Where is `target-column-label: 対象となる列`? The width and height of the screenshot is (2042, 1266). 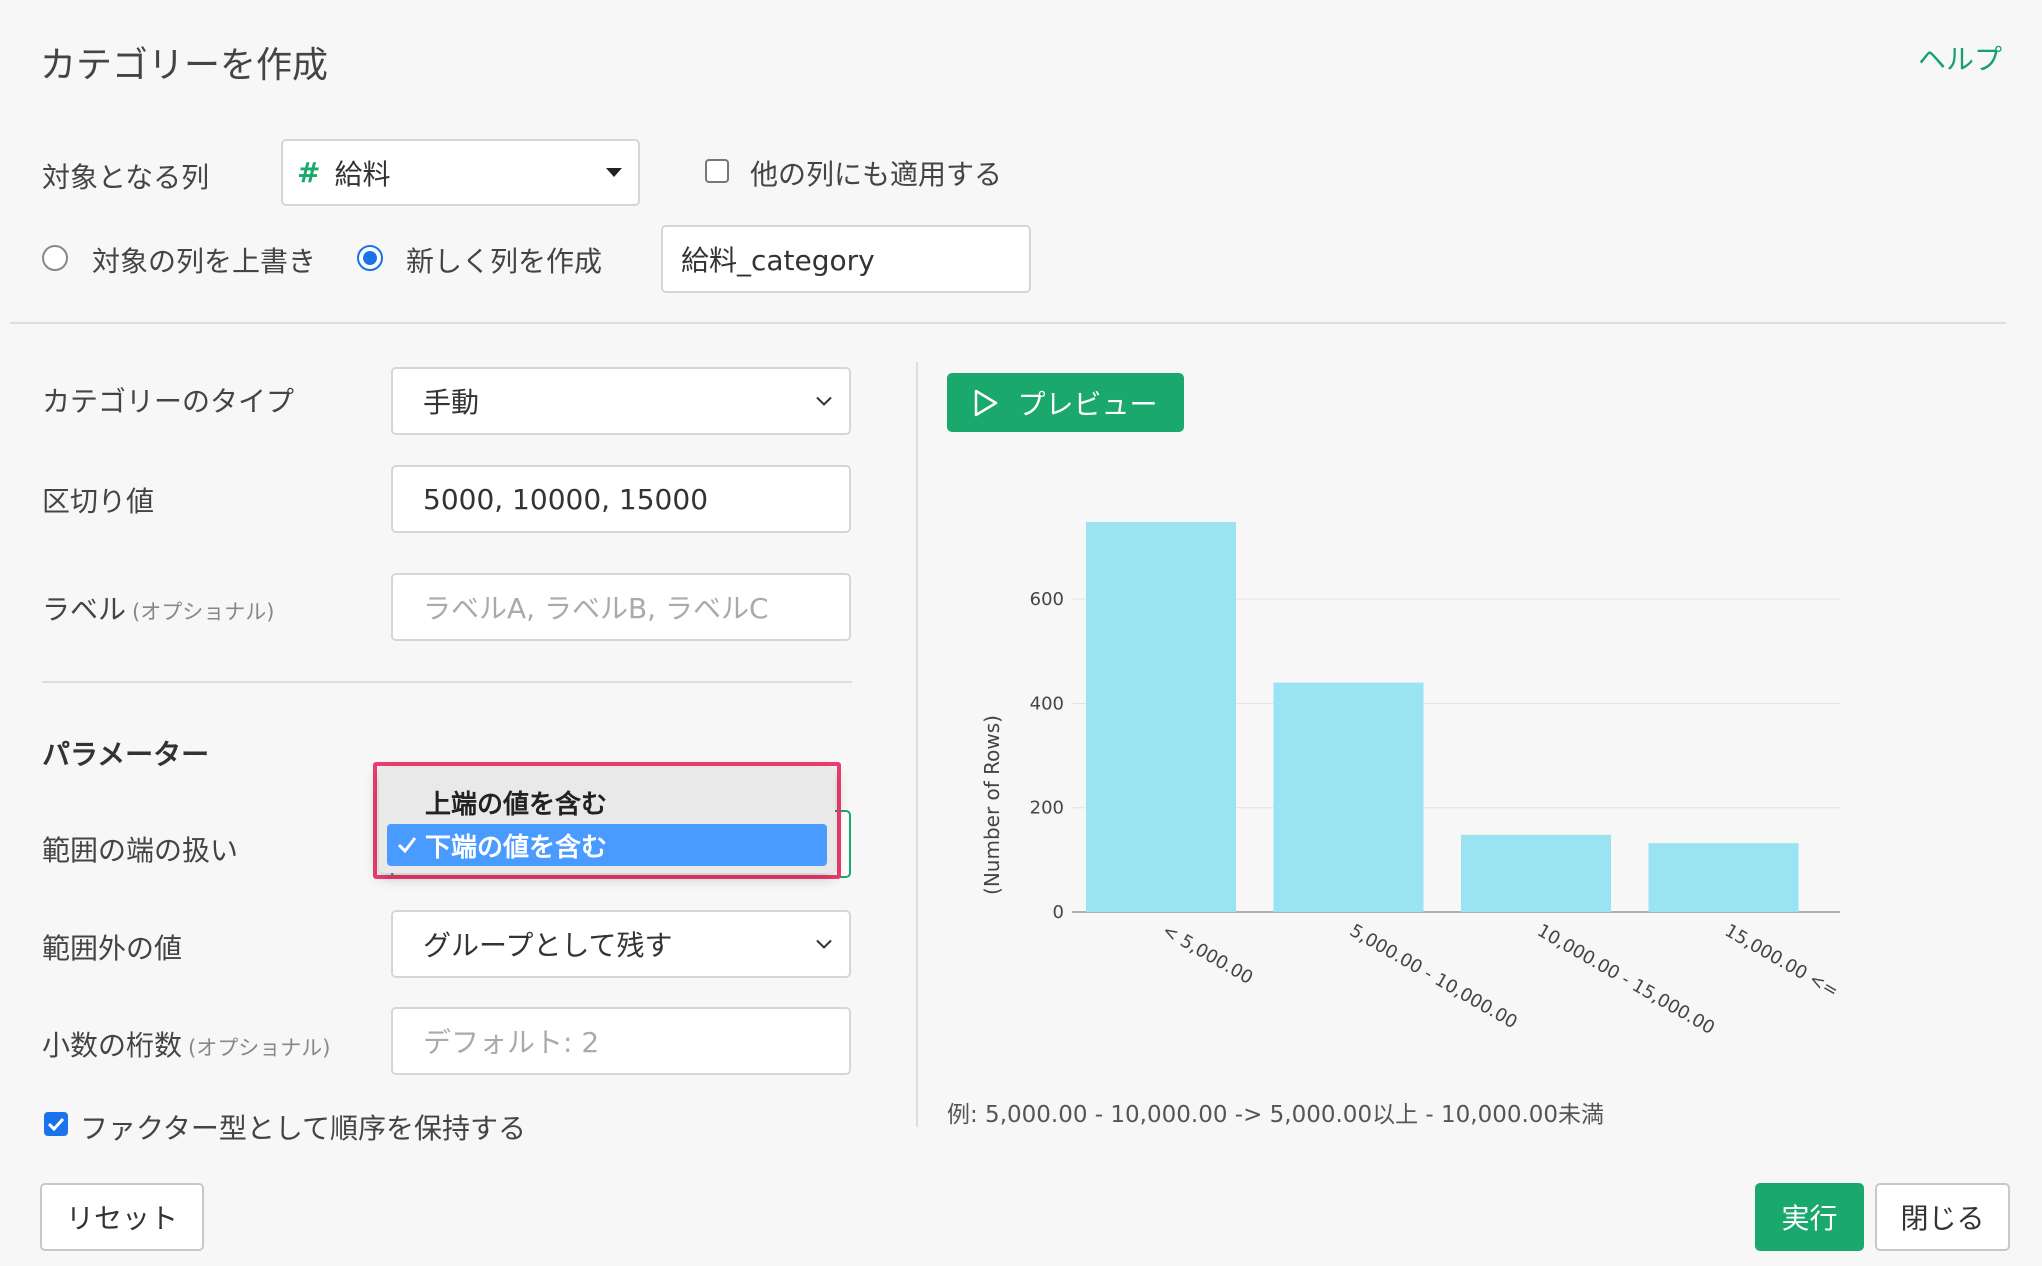
target-column-label: 対象となる列 is located at coordinates (126, 177).